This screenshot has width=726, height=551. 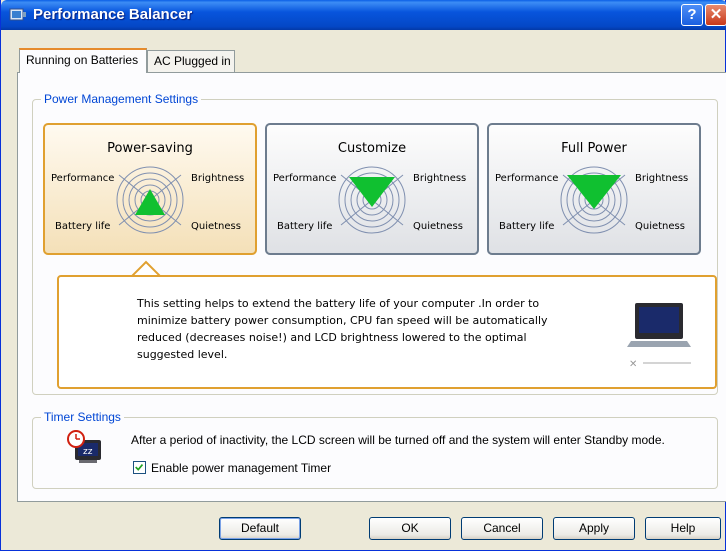 I want to click on help-button: Help, so click(x=683, y=528).